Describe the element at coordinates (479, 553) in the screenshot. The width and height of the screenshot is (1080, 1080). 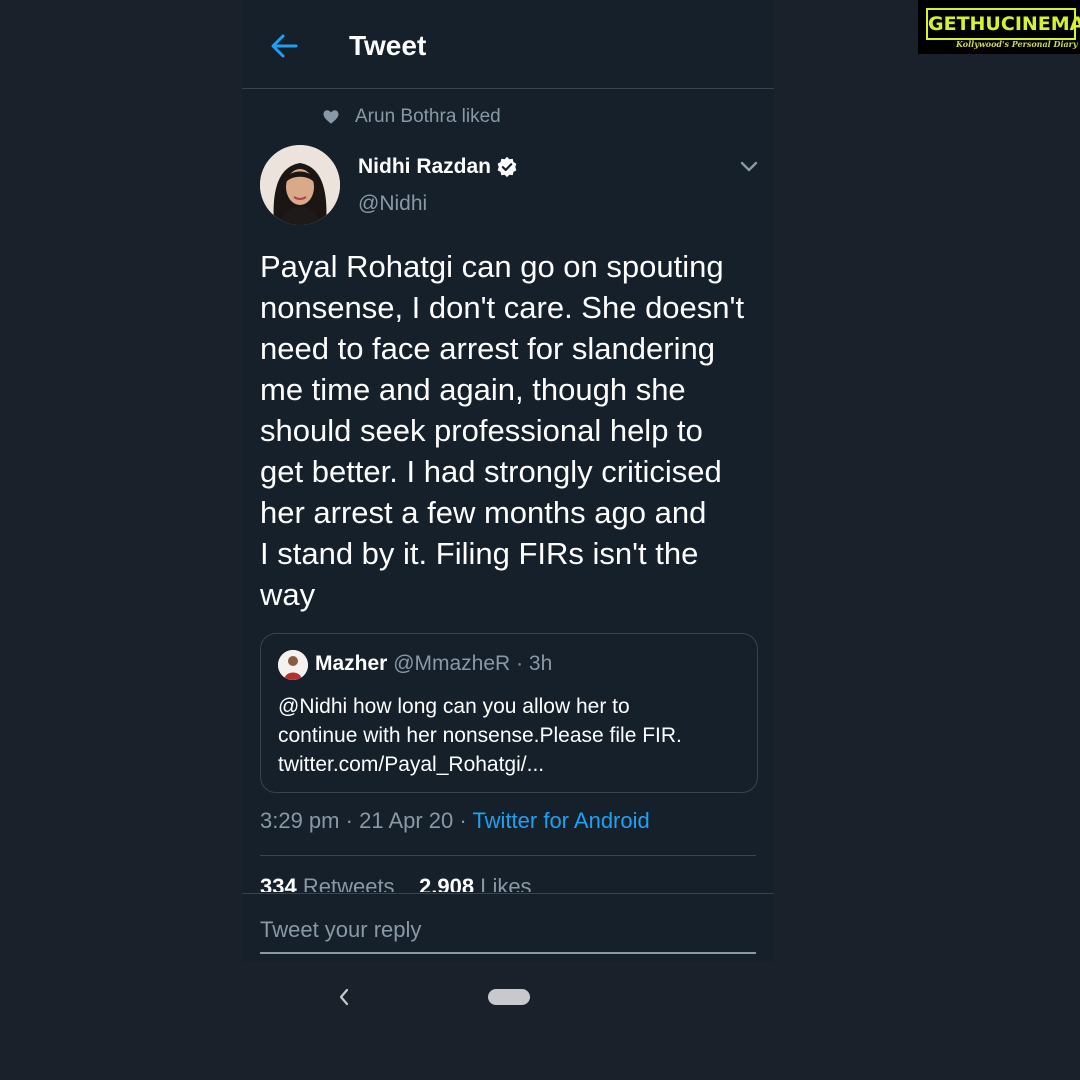
I see `tweet-text-line: I stand by it. Filing FIRs isn't the` at that location.